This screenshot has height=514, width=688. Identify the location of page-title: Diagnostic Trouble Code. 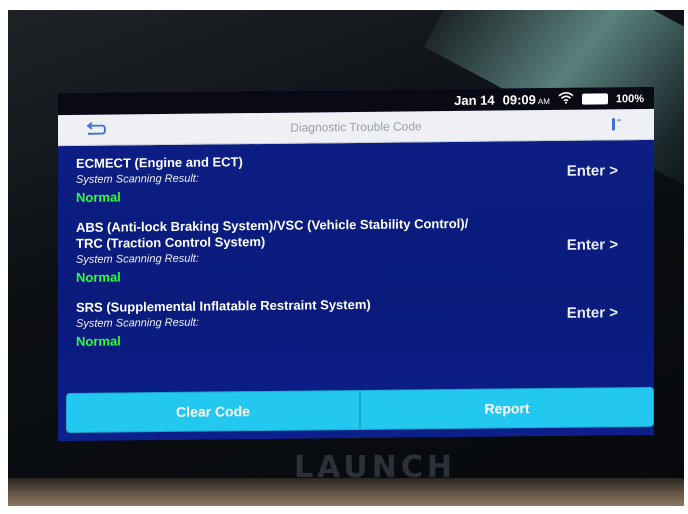
(356, 127).